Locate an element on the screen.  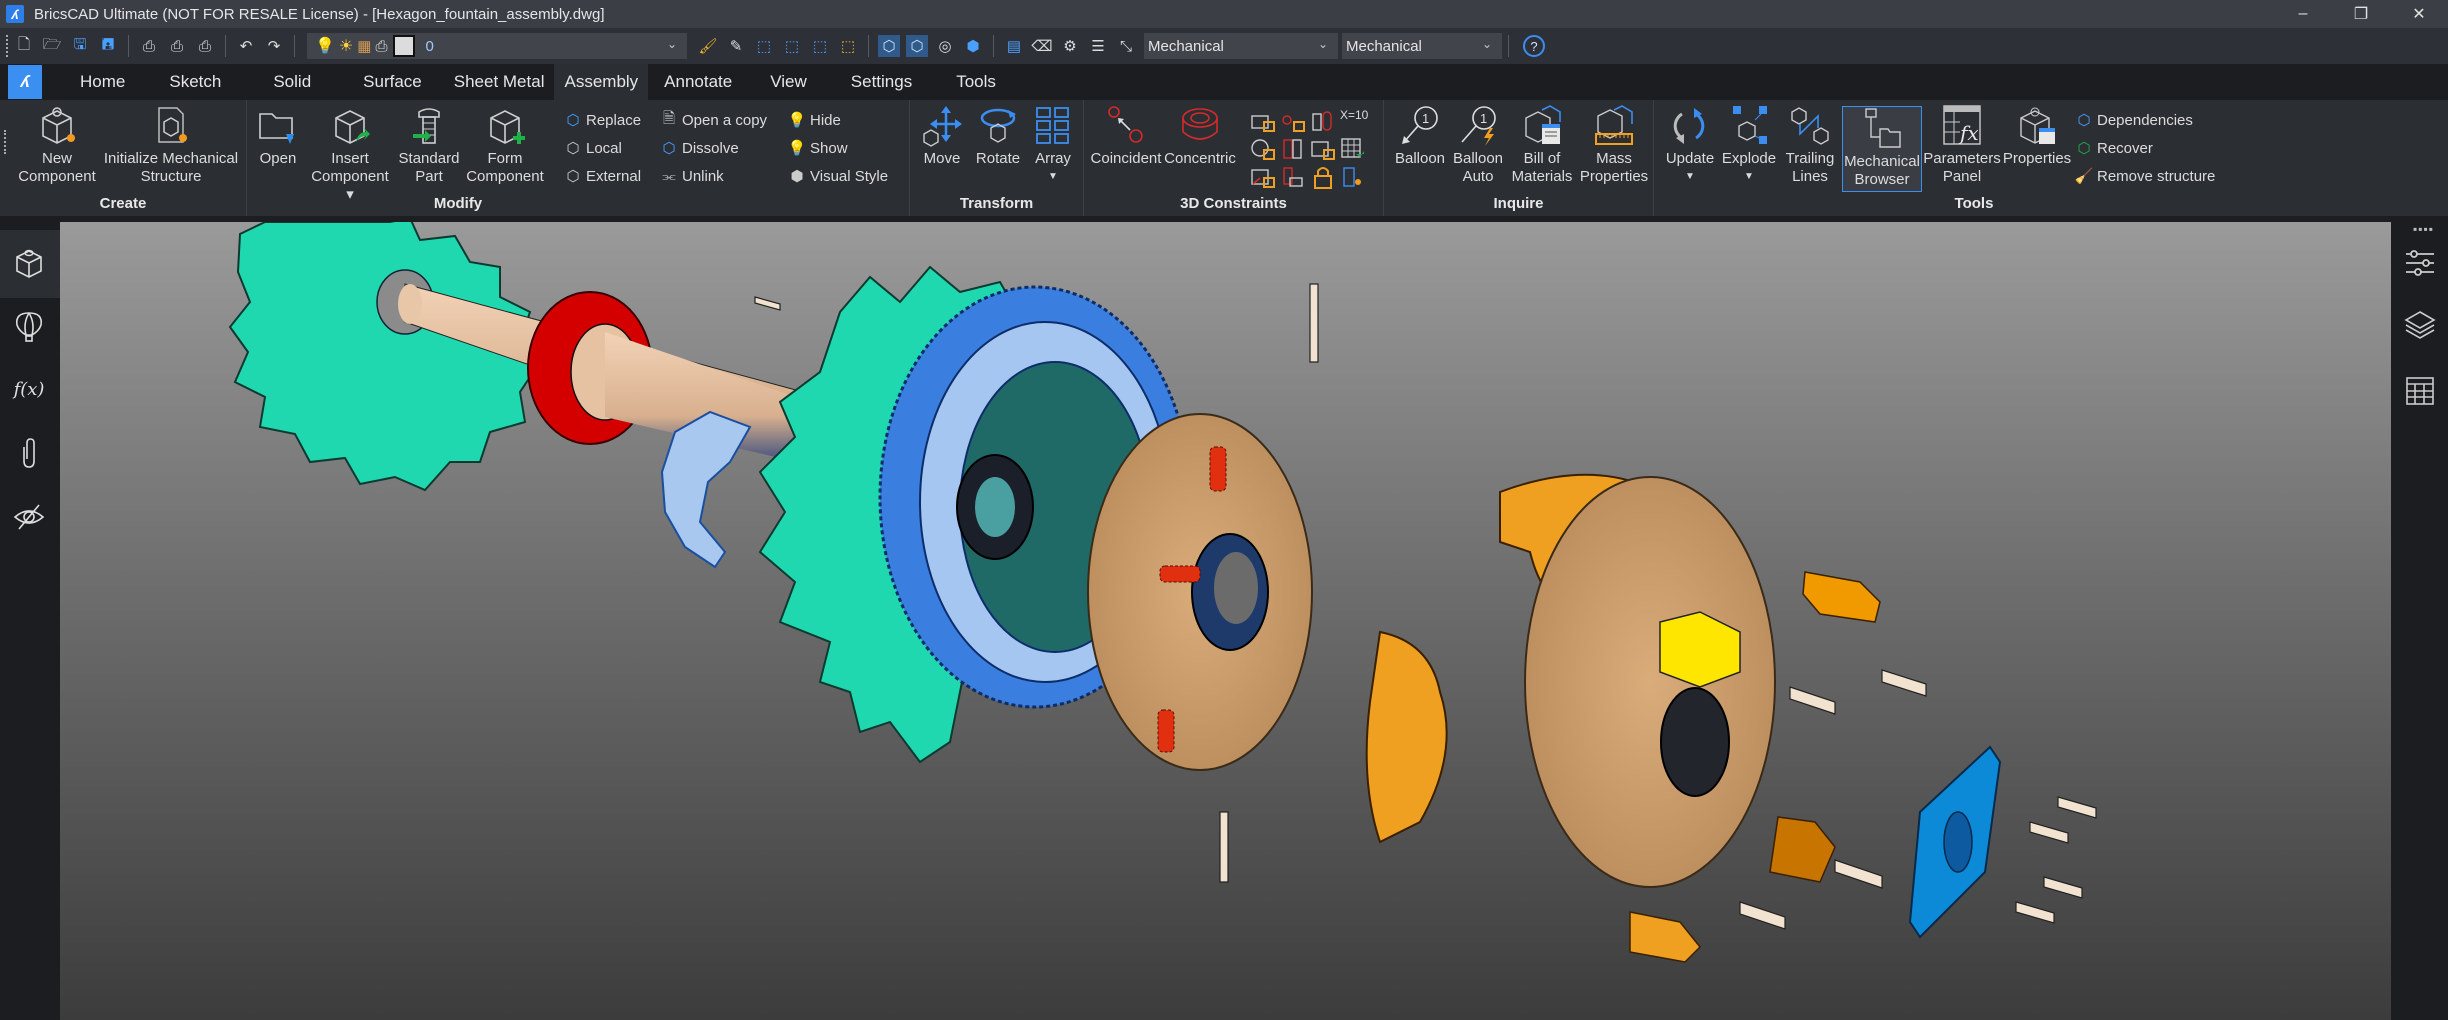
layer-dropdown: 💡 ☀ ▦ ⎙ 0 ⌄ is located at coordinates (497, 46).